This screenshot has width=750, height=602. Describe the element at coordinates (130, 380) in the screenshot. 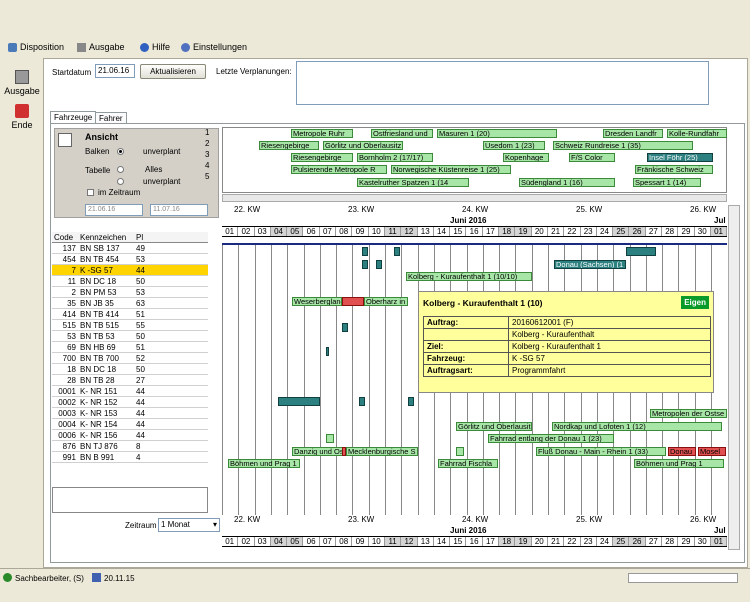

I see `table-row: 28 BN TB 28 27` at that location.